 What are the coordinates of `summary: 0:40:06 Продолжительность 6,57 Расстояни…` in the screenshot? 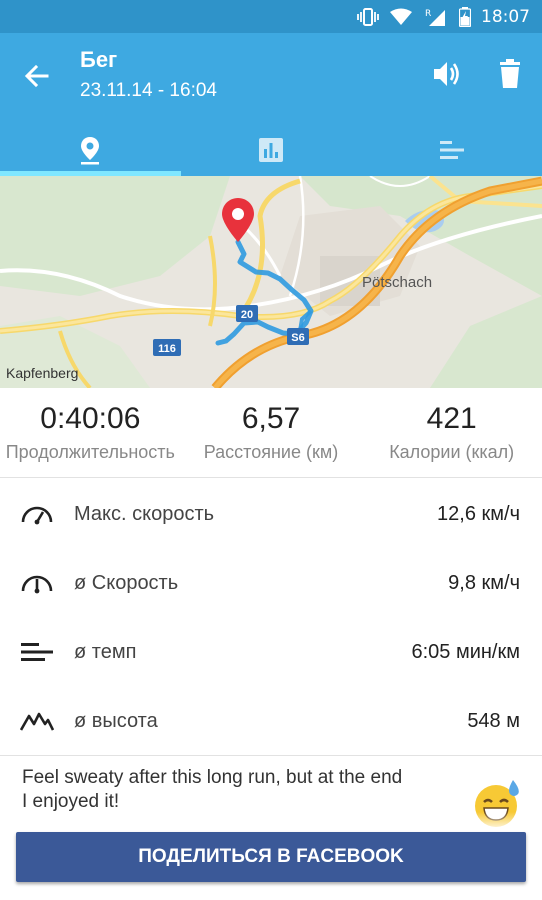 It's located at (271, 432).